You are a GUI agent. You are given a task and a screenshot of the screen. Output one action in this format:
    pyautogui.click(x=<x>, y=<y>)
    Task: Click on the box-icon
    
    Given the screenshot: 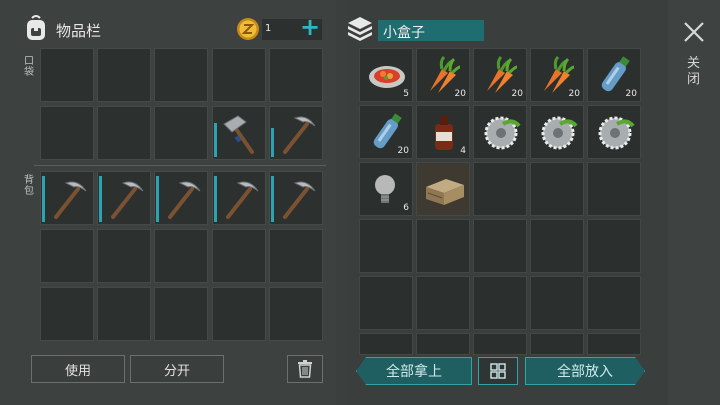 What is the action you would take?
    pyautogui.click(x=360, y=29)
    